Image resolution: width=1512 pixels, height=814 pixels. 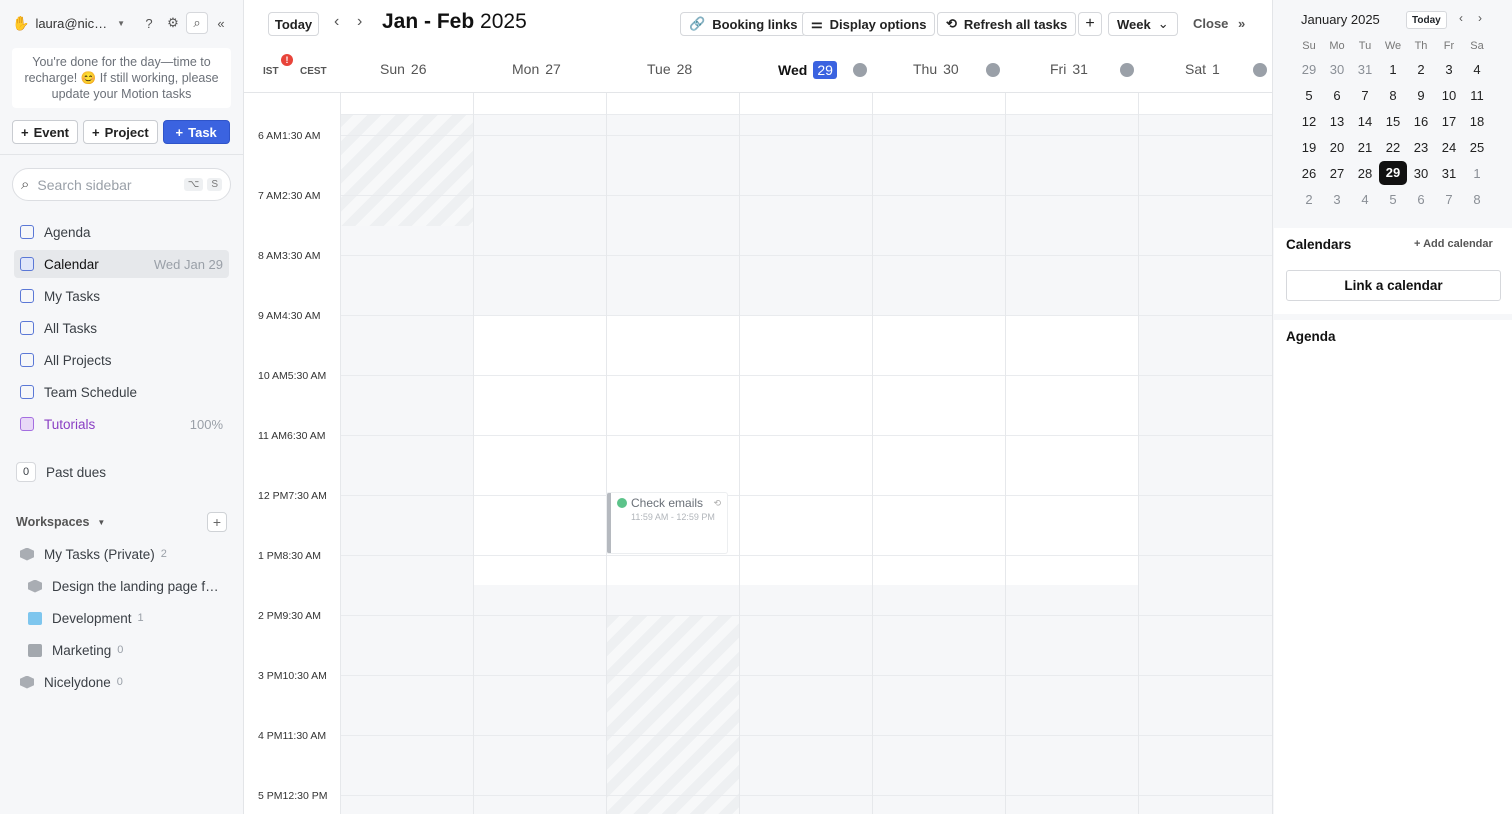 What do you see at coordinates (1426, 20) in the screenshot?
I see `mini-calendar-today-button: Today` at bounding box center [1426, 20].